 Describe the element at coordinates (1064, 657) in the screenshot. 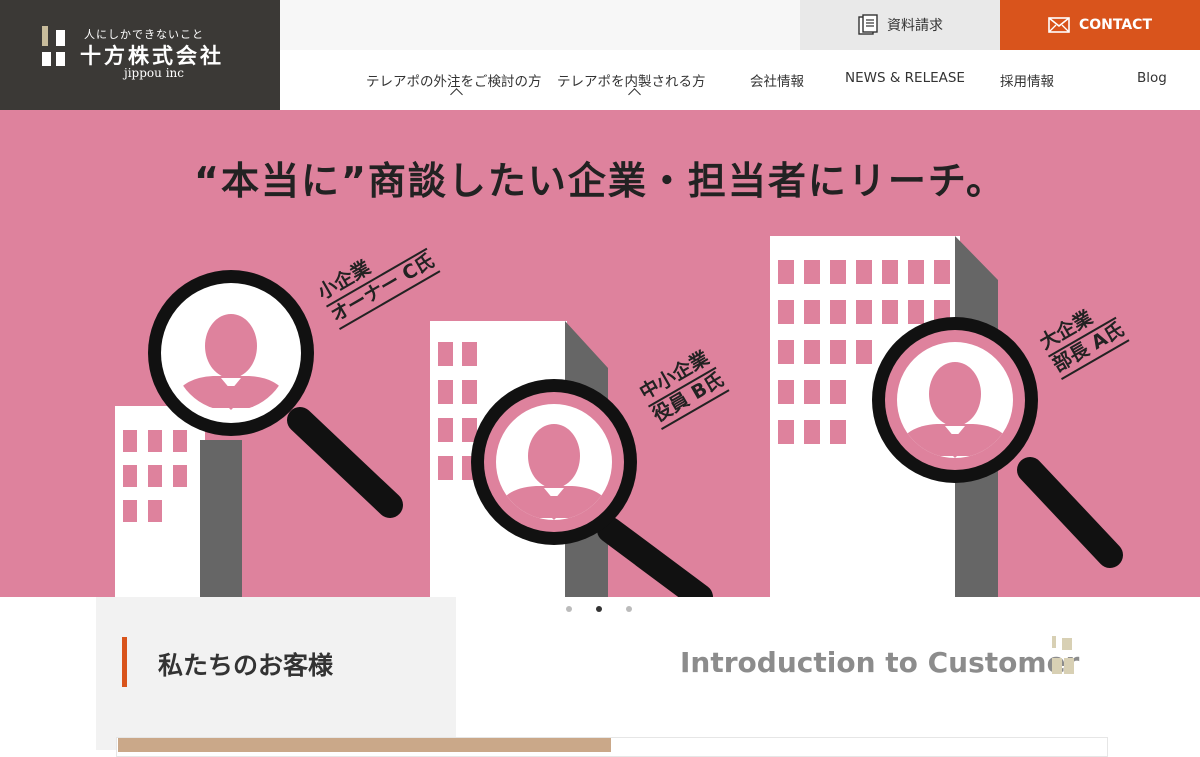

I see `section-logo-mark-icon` at that location.